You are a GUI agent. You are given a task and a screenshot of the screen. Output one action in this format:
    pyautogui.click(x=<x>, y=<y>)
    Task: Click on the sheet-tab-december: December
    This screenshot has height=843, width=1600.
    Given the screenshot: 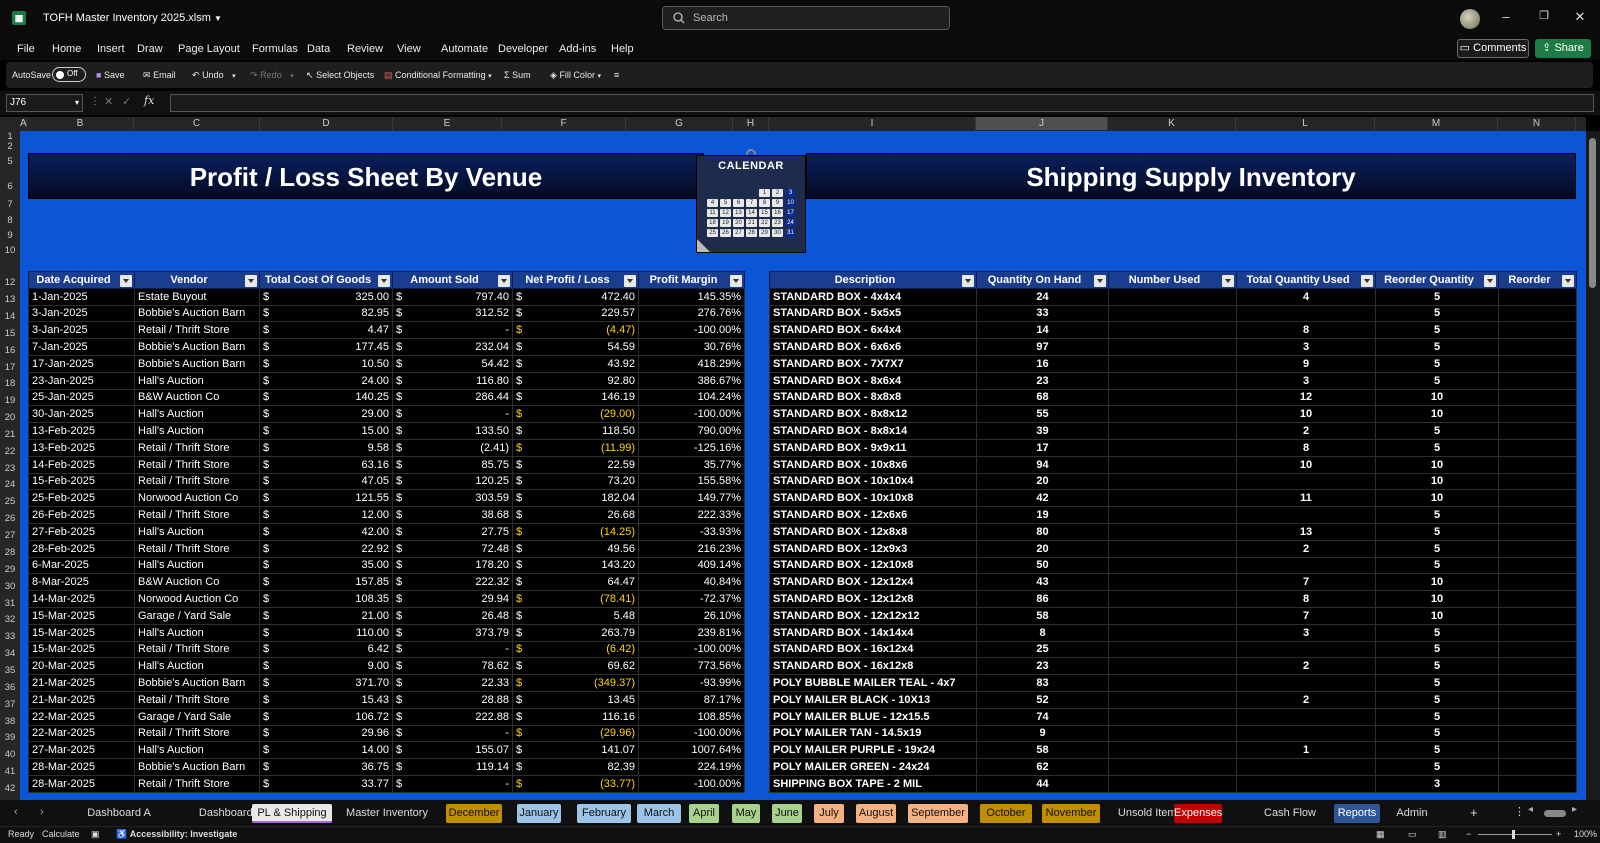 What is the action you would take?
    pyautogui.click(x=474, y=813)
    